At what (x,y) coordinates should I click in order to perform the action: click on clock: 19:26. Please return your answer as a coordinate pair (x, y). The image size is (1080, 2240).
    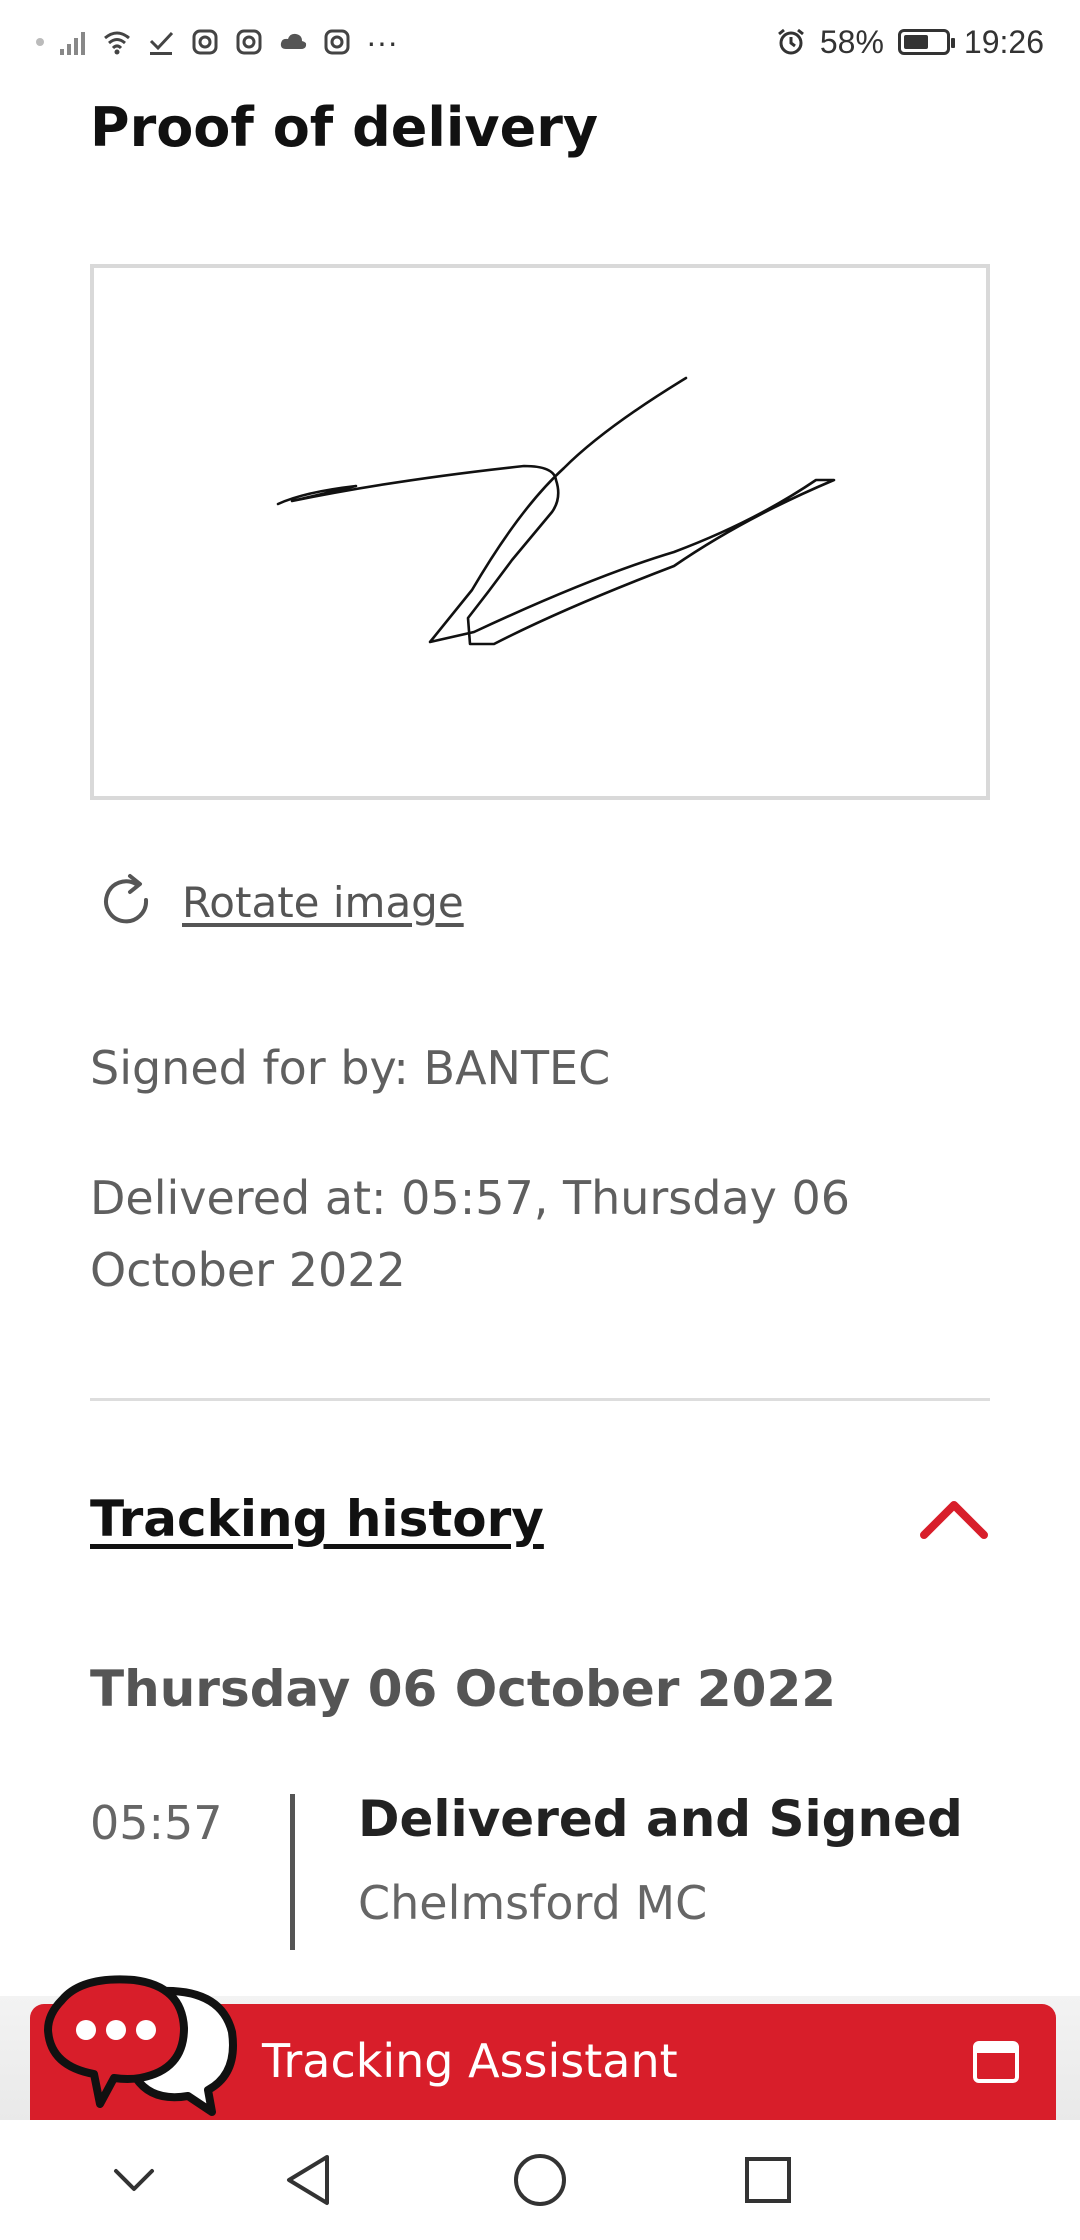
    Looking at the image, I should click on (1003, 41).